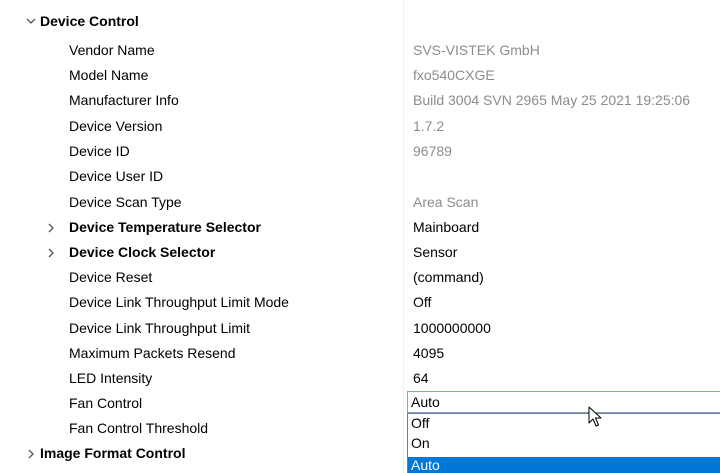 The height and width of the screenshot is (473, 720). I want to click on dropdown-option-off: Off, so click(564, 423).